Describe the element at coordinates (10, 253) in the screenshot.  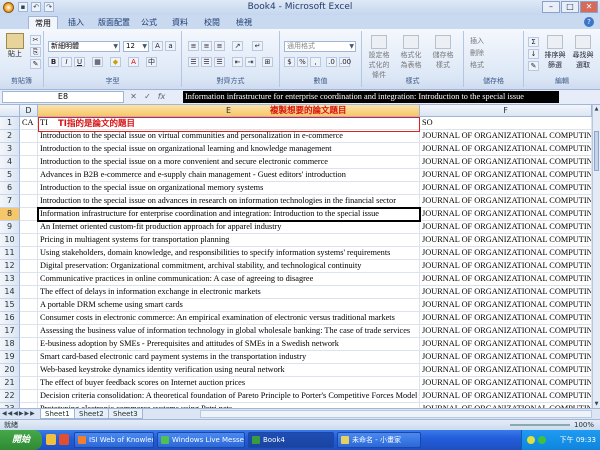
I see `row-header: 11` at that location.